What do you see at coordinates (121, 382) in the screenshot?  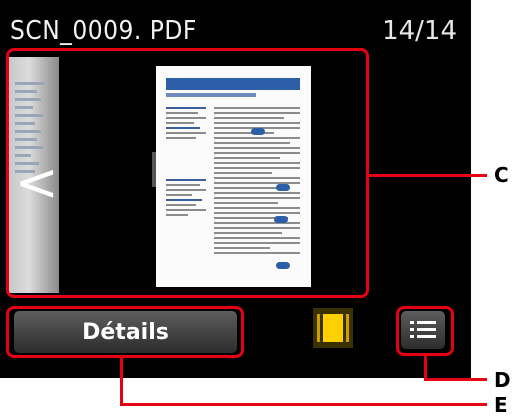 I see `callout-e-line-v` at bounding box center [121, 382].